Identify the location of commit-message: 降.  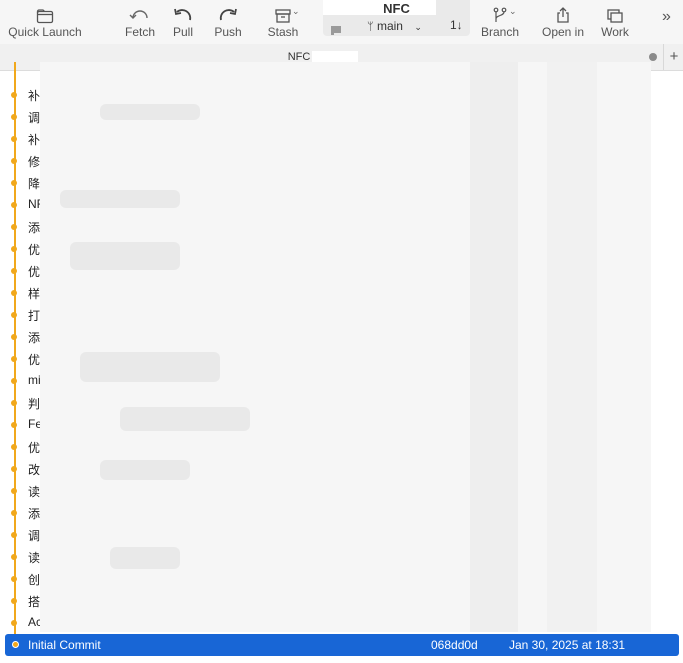
(34, 184).